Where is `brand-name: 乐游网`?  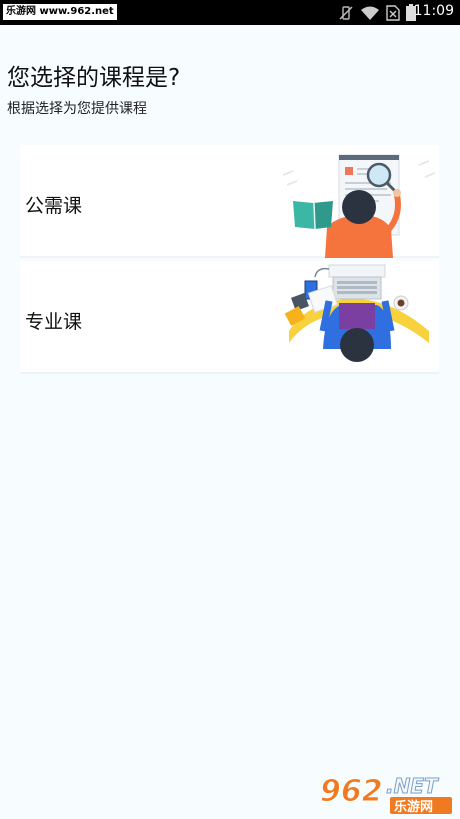 brand-name: 乐游网 is located at coordinates (413, 807).